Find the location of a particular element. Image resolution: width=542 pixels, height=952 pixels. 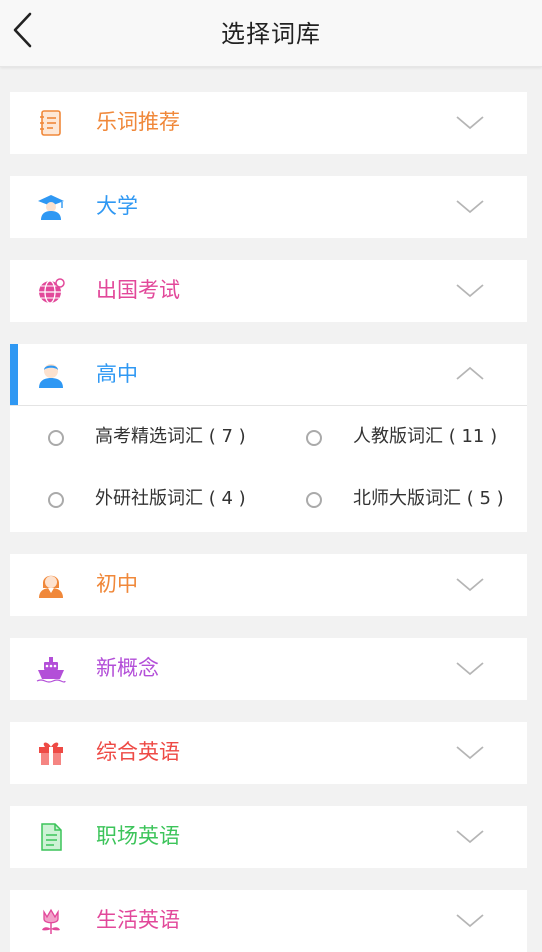

globe-icon is located at coordinates (52, 291).